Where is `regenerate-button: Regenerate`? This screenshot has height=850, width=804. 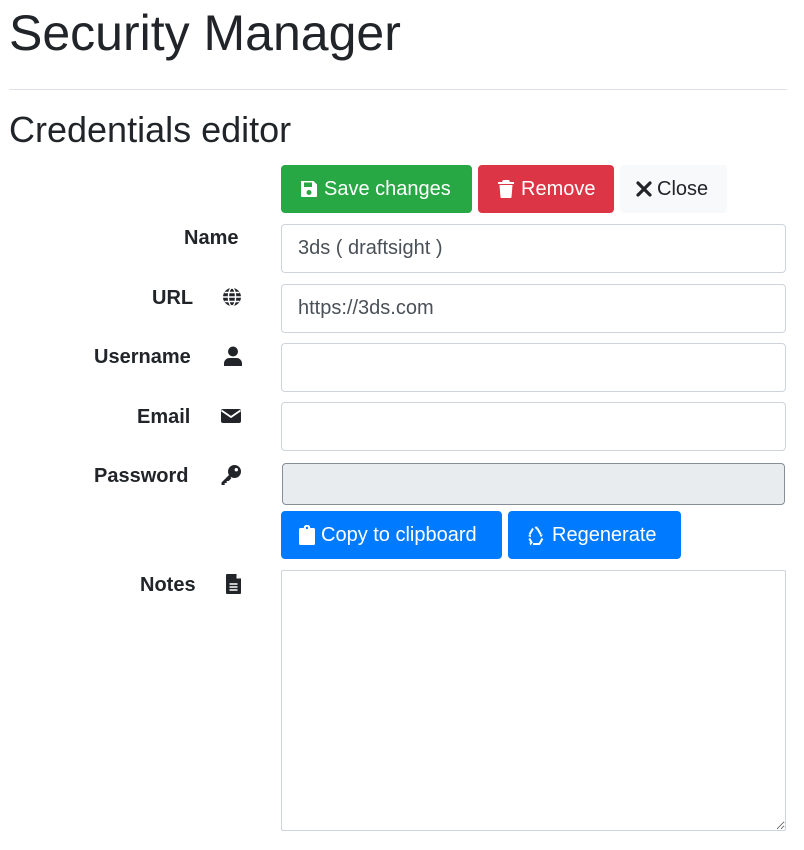 regenerate-button: Regenerate is located at coordinates (594, 535).